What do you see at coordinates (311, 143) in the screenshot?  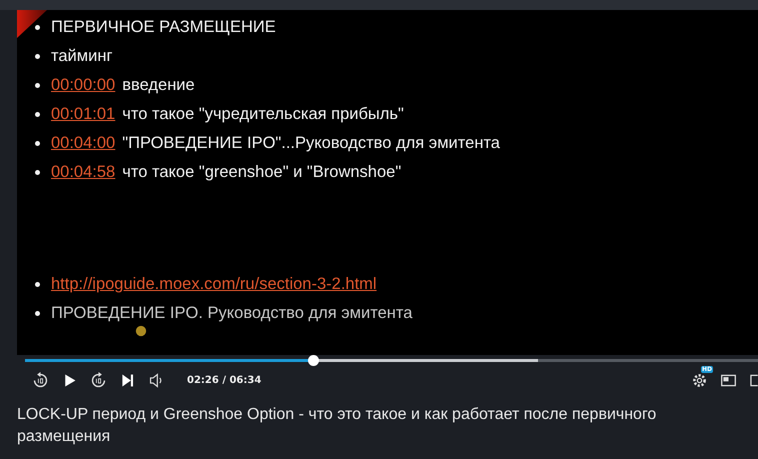 I see `slide-text: "ПРОВЕДЕНИЕ IPO"...Руководство для эмитента` at bounding box center [311, 143].